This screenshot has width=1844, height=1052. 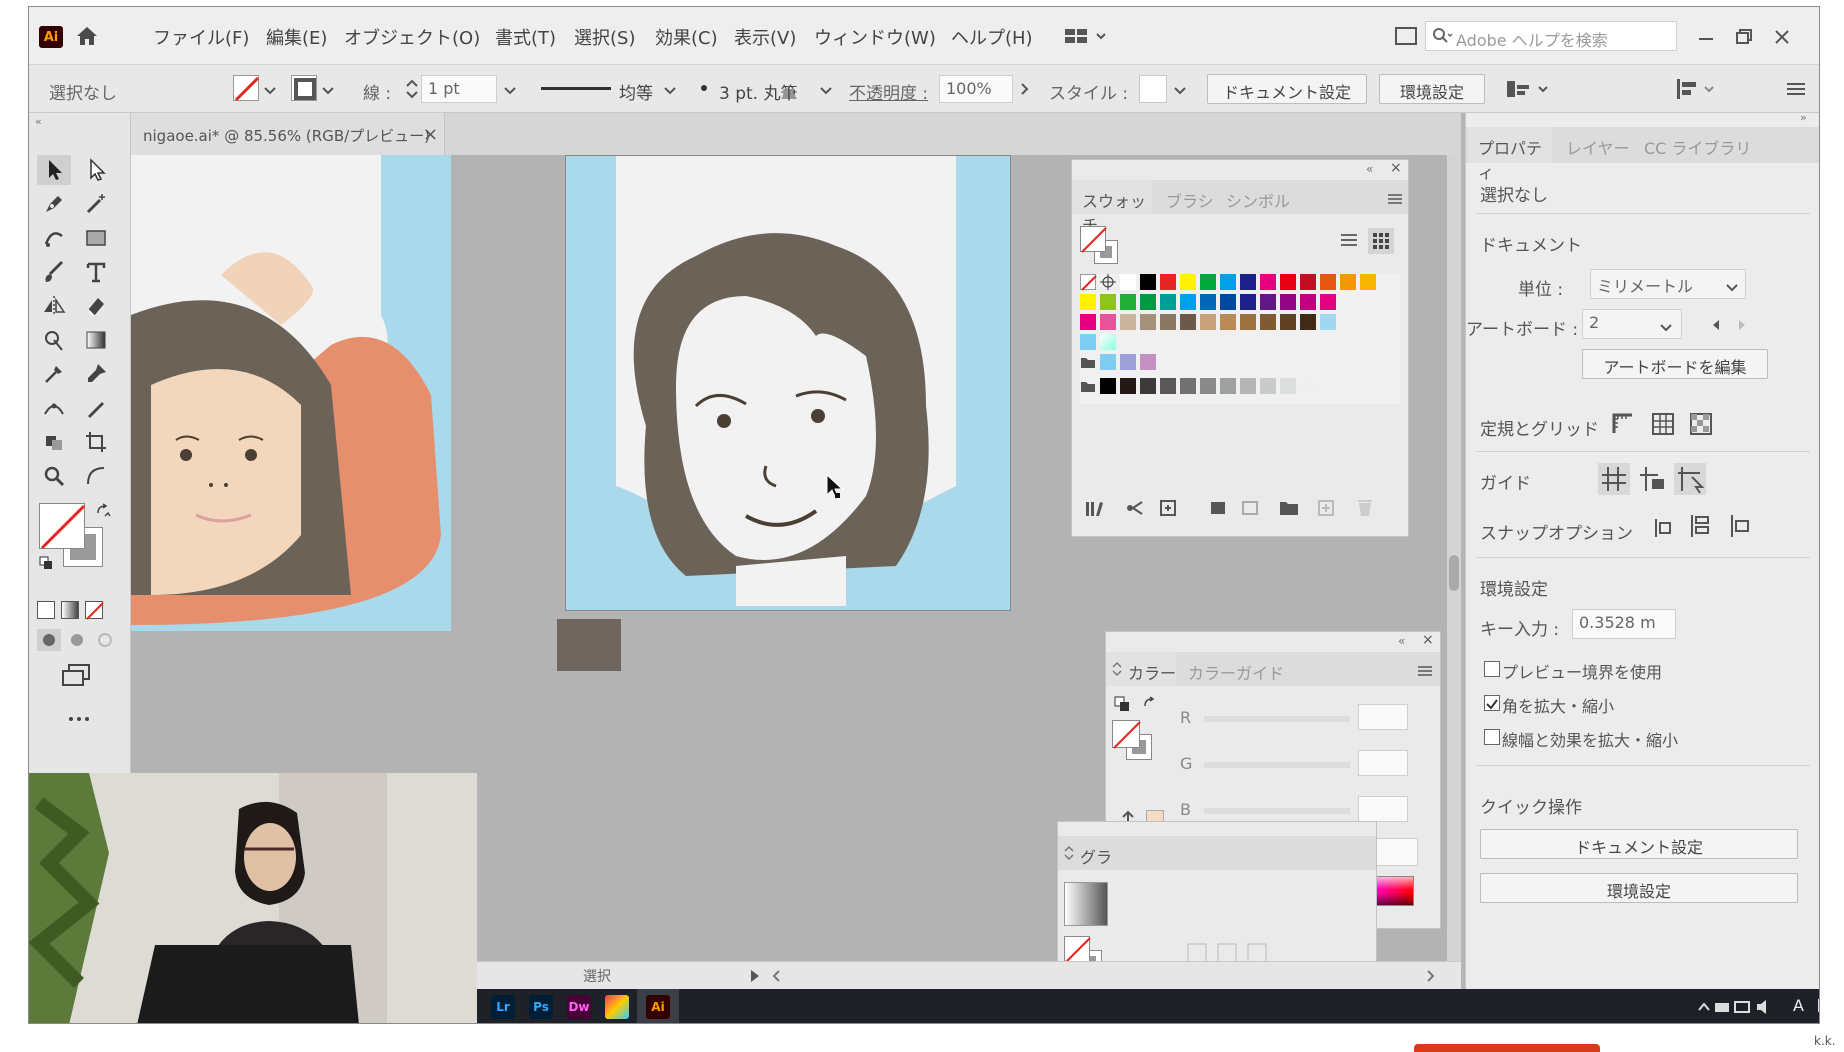 I want to click on close-tab-icon: ×, so click(x=430, y=134).